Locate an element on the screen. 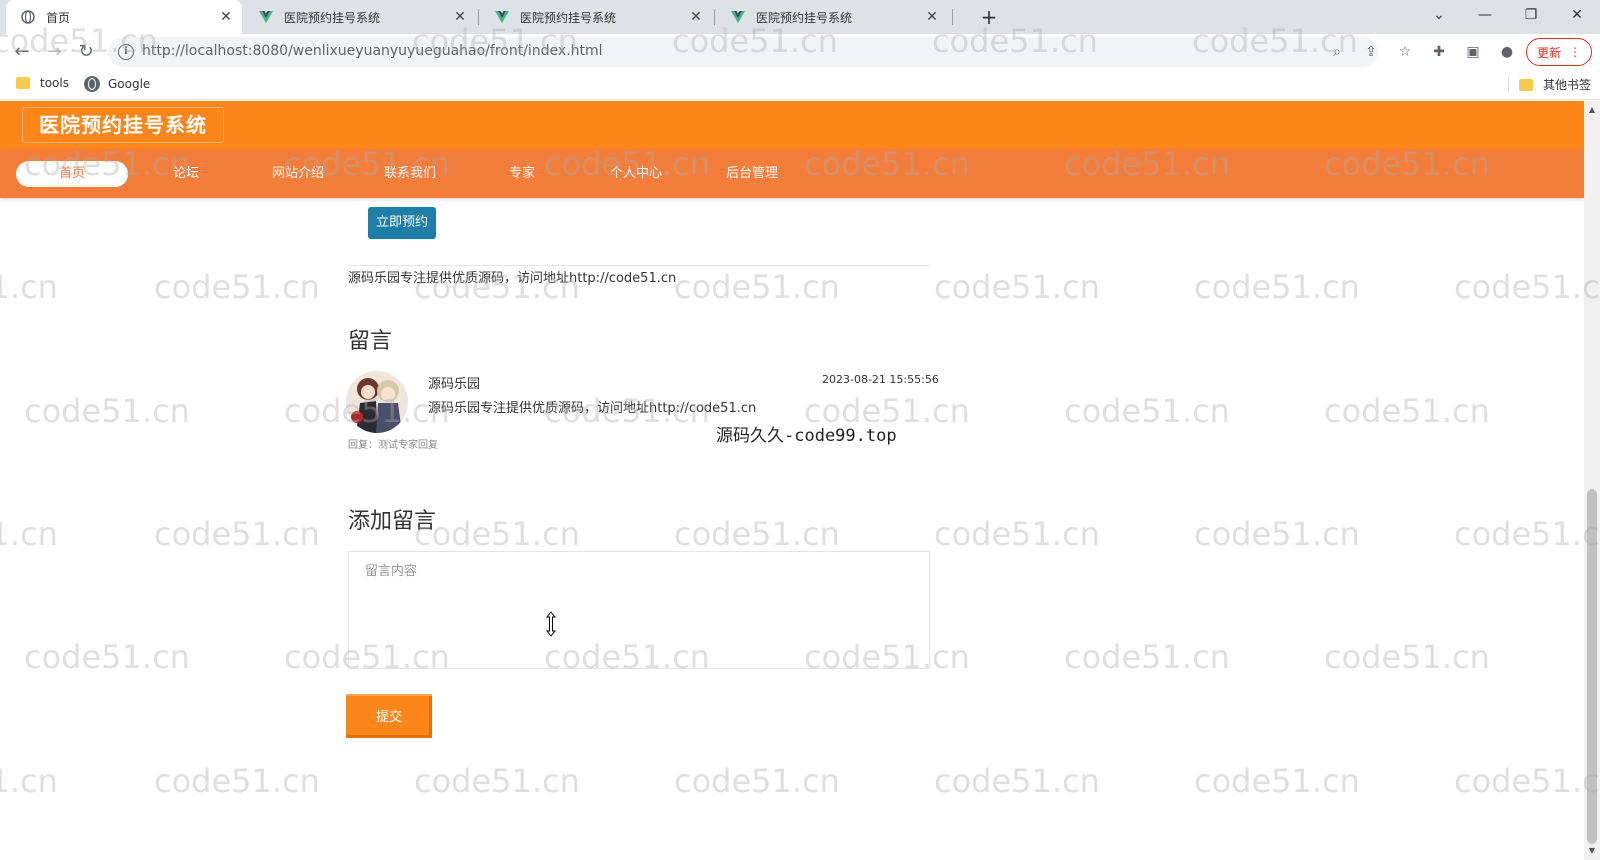  tab-home: 首页 ✕ is located at coordinates (124, 17).